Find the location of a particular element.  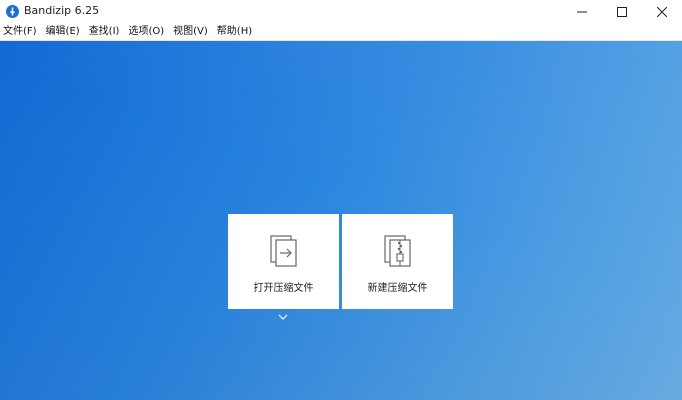

new-archive-button: 新建压缩文件 is located at coordinates (397, 261).